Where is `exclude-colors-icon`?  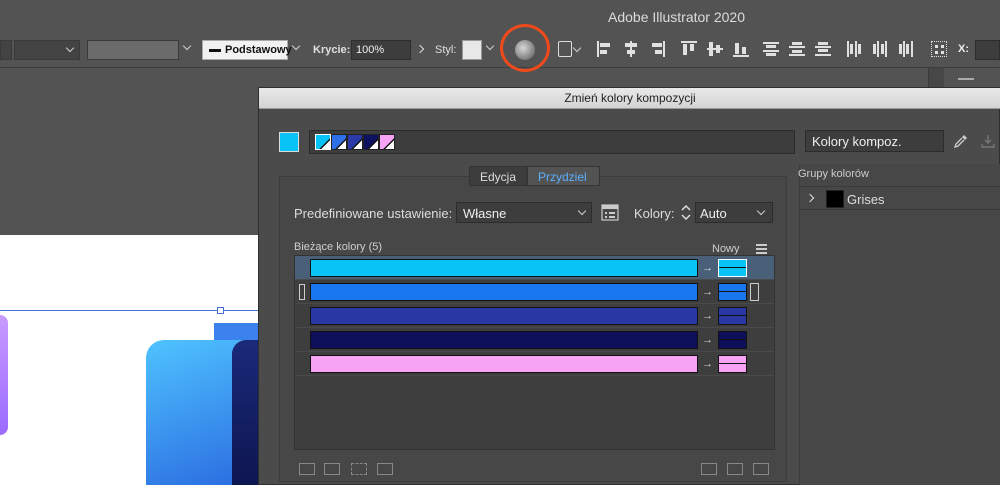 exclude-colors-icon is located at coordinates (359, 469).